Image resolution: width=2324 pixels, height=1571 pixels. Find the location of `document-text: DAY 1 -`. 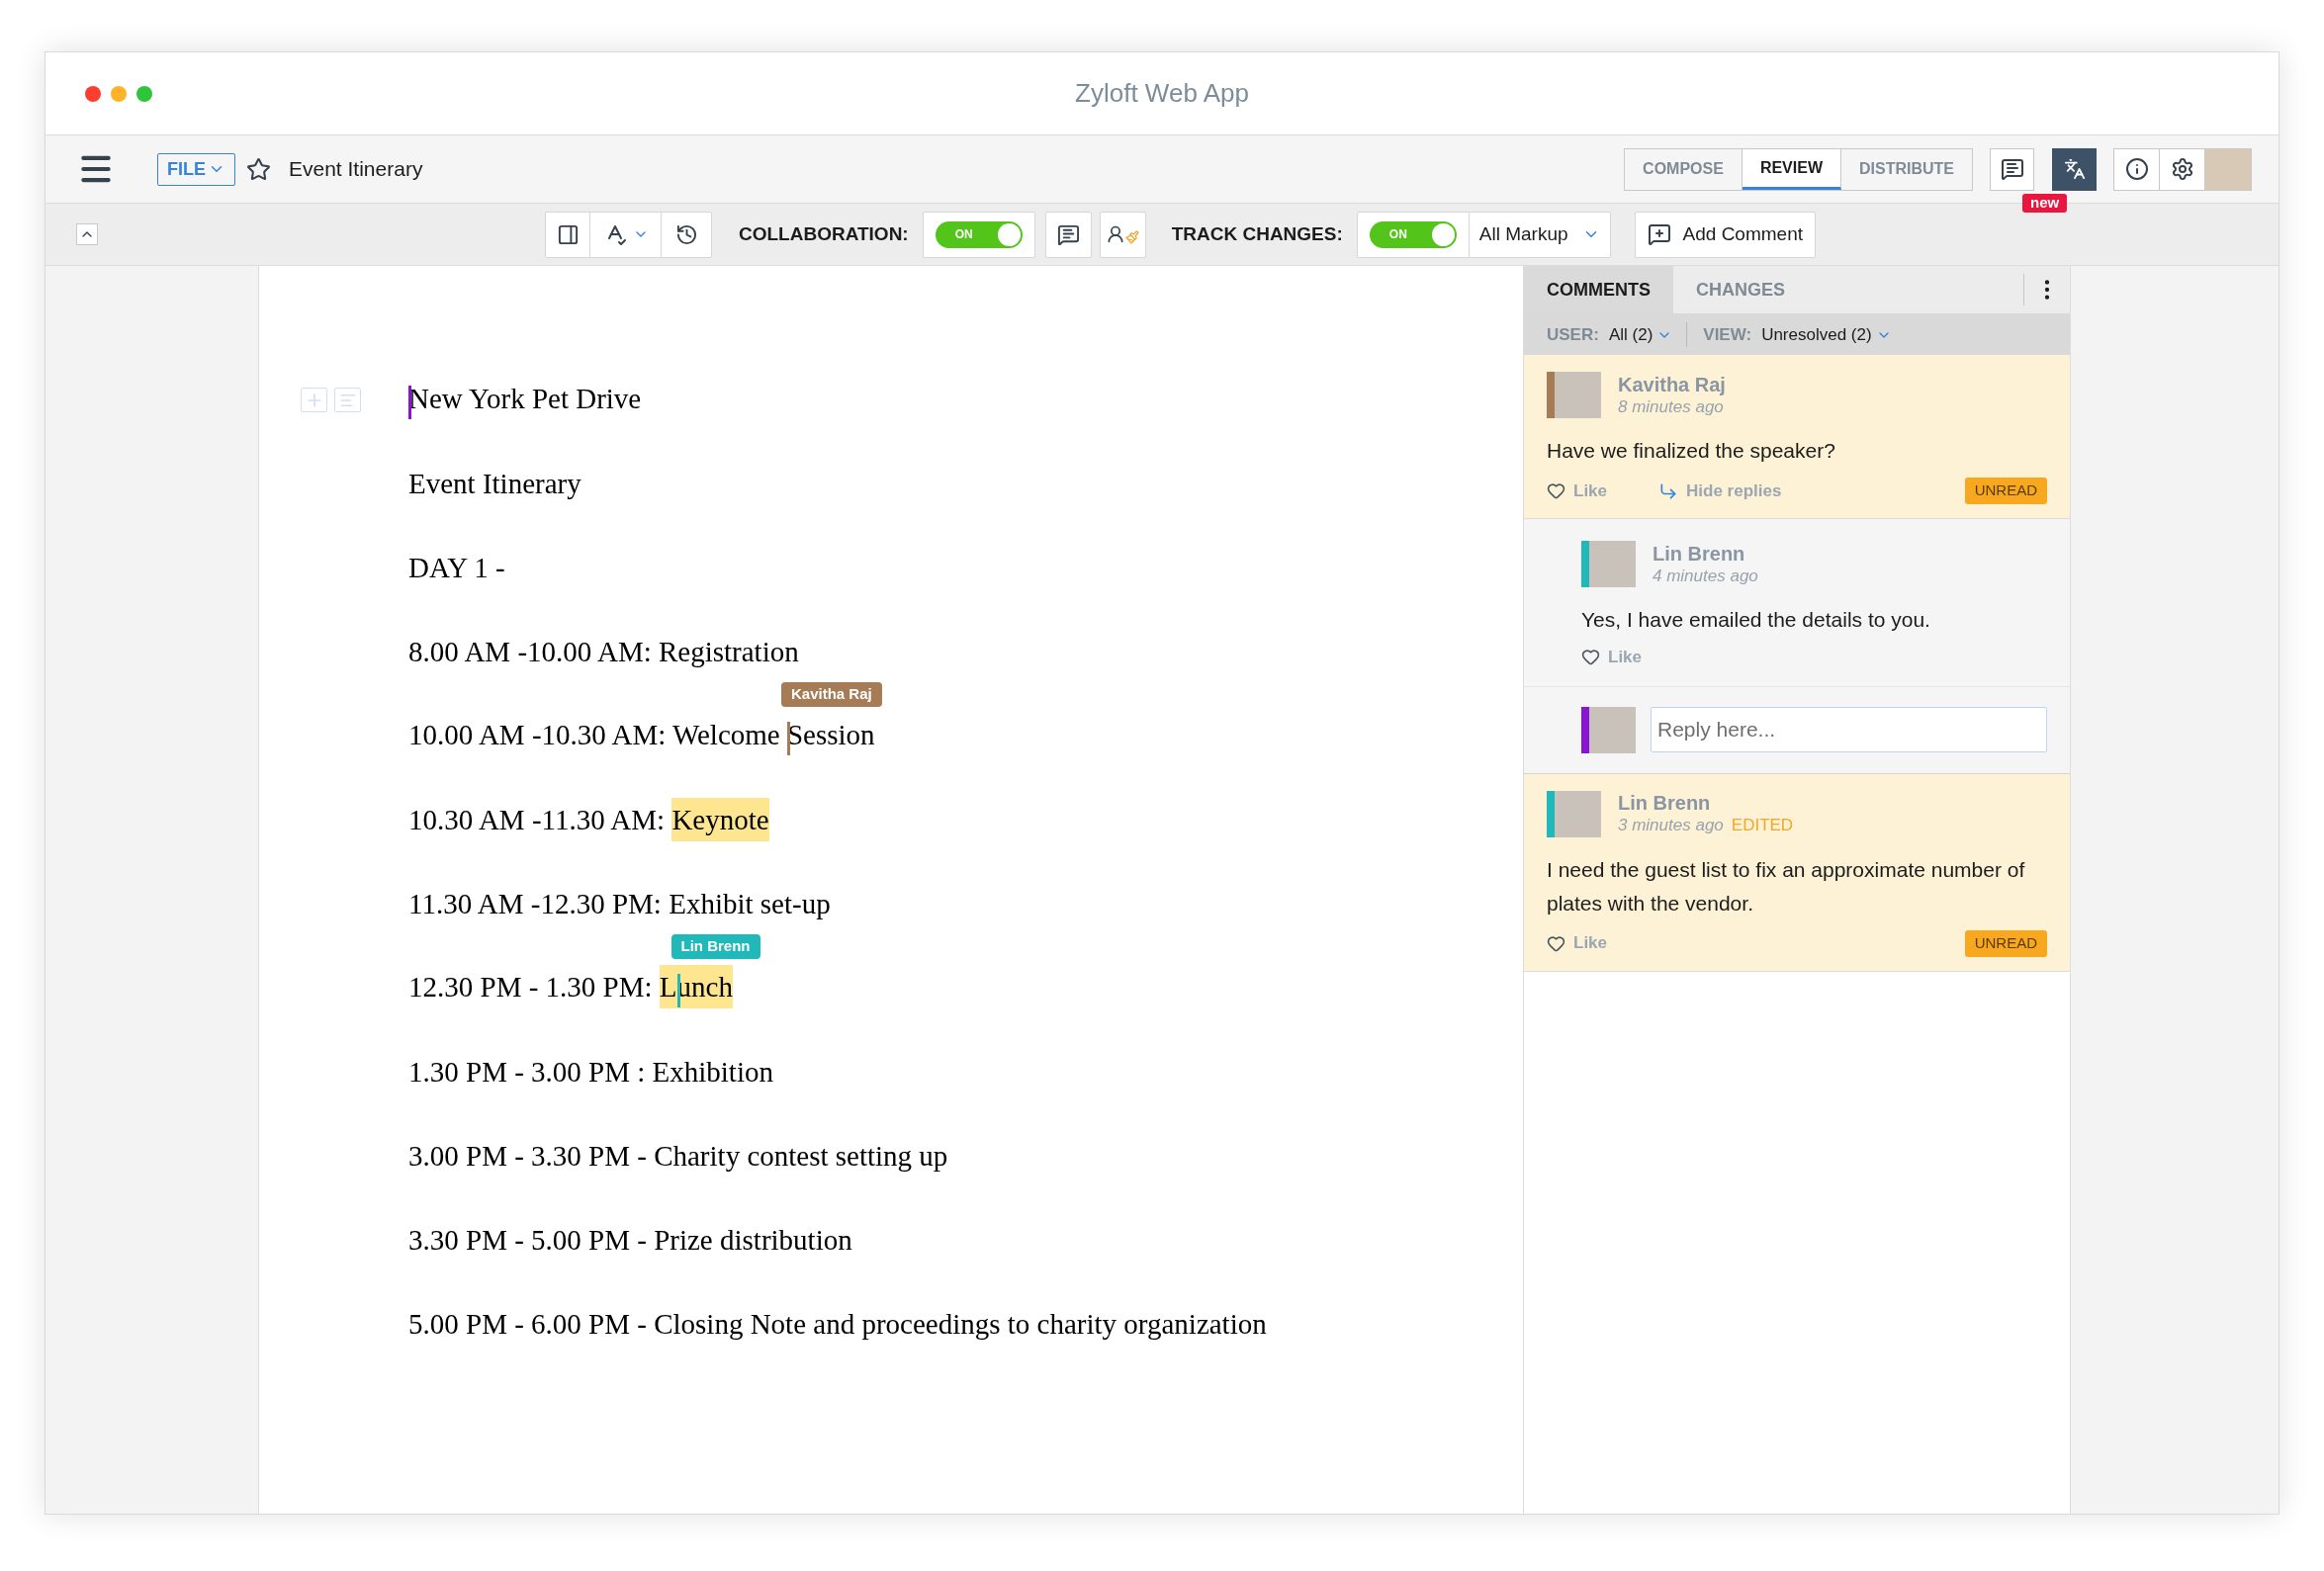

document-text: DAY 1 - is located at coordinates (456, 567).